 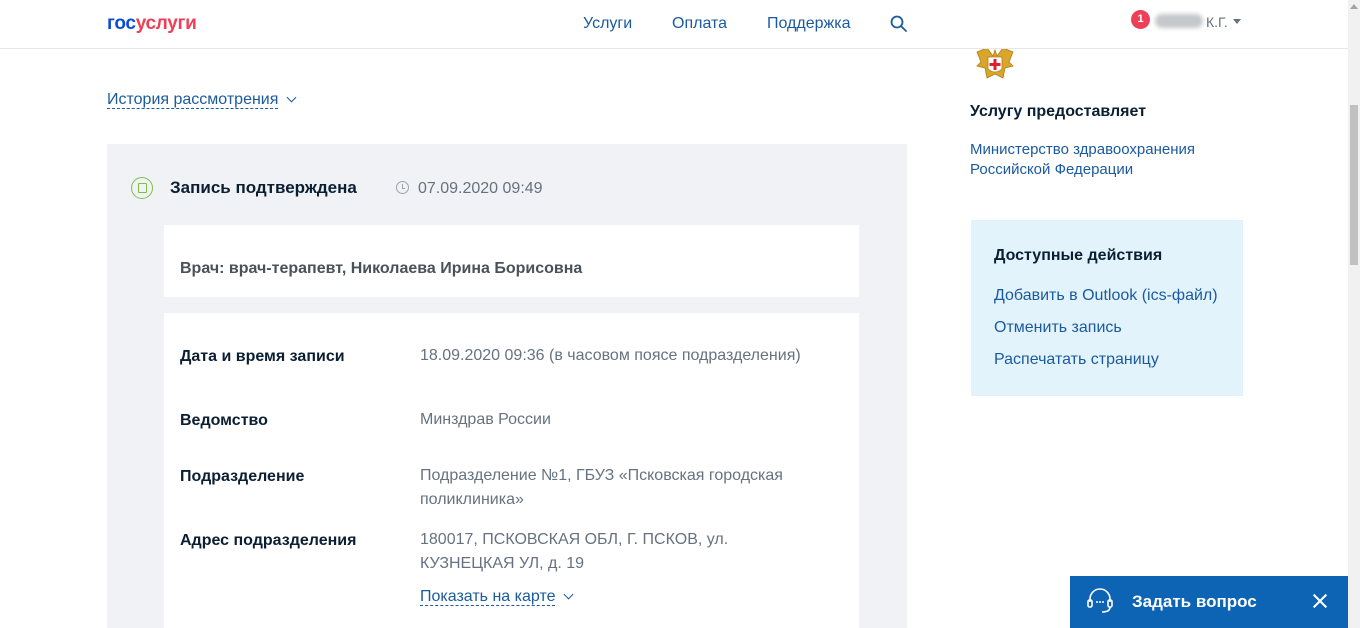 What do you see at coordinates (1058, 328) in the screenshot?
I see `cancel-appointment-link: Отменить запись` at bounding box center [1058, 328].